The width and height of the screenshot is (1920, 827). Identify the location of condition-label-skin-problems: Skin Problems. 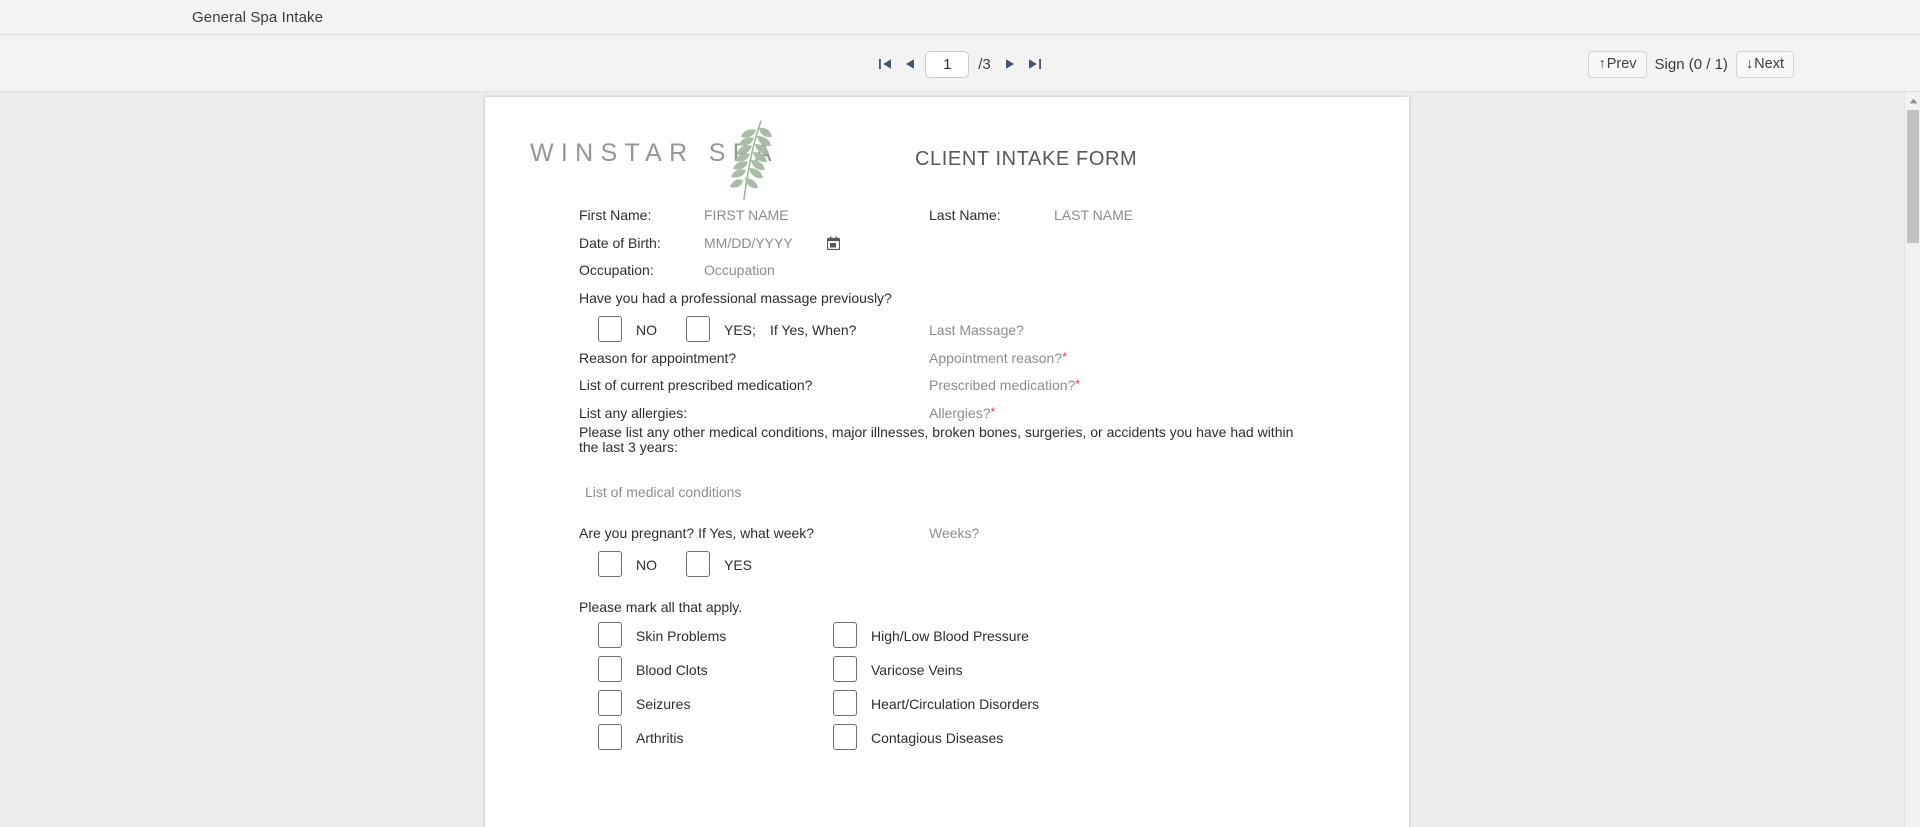
(681, 635).